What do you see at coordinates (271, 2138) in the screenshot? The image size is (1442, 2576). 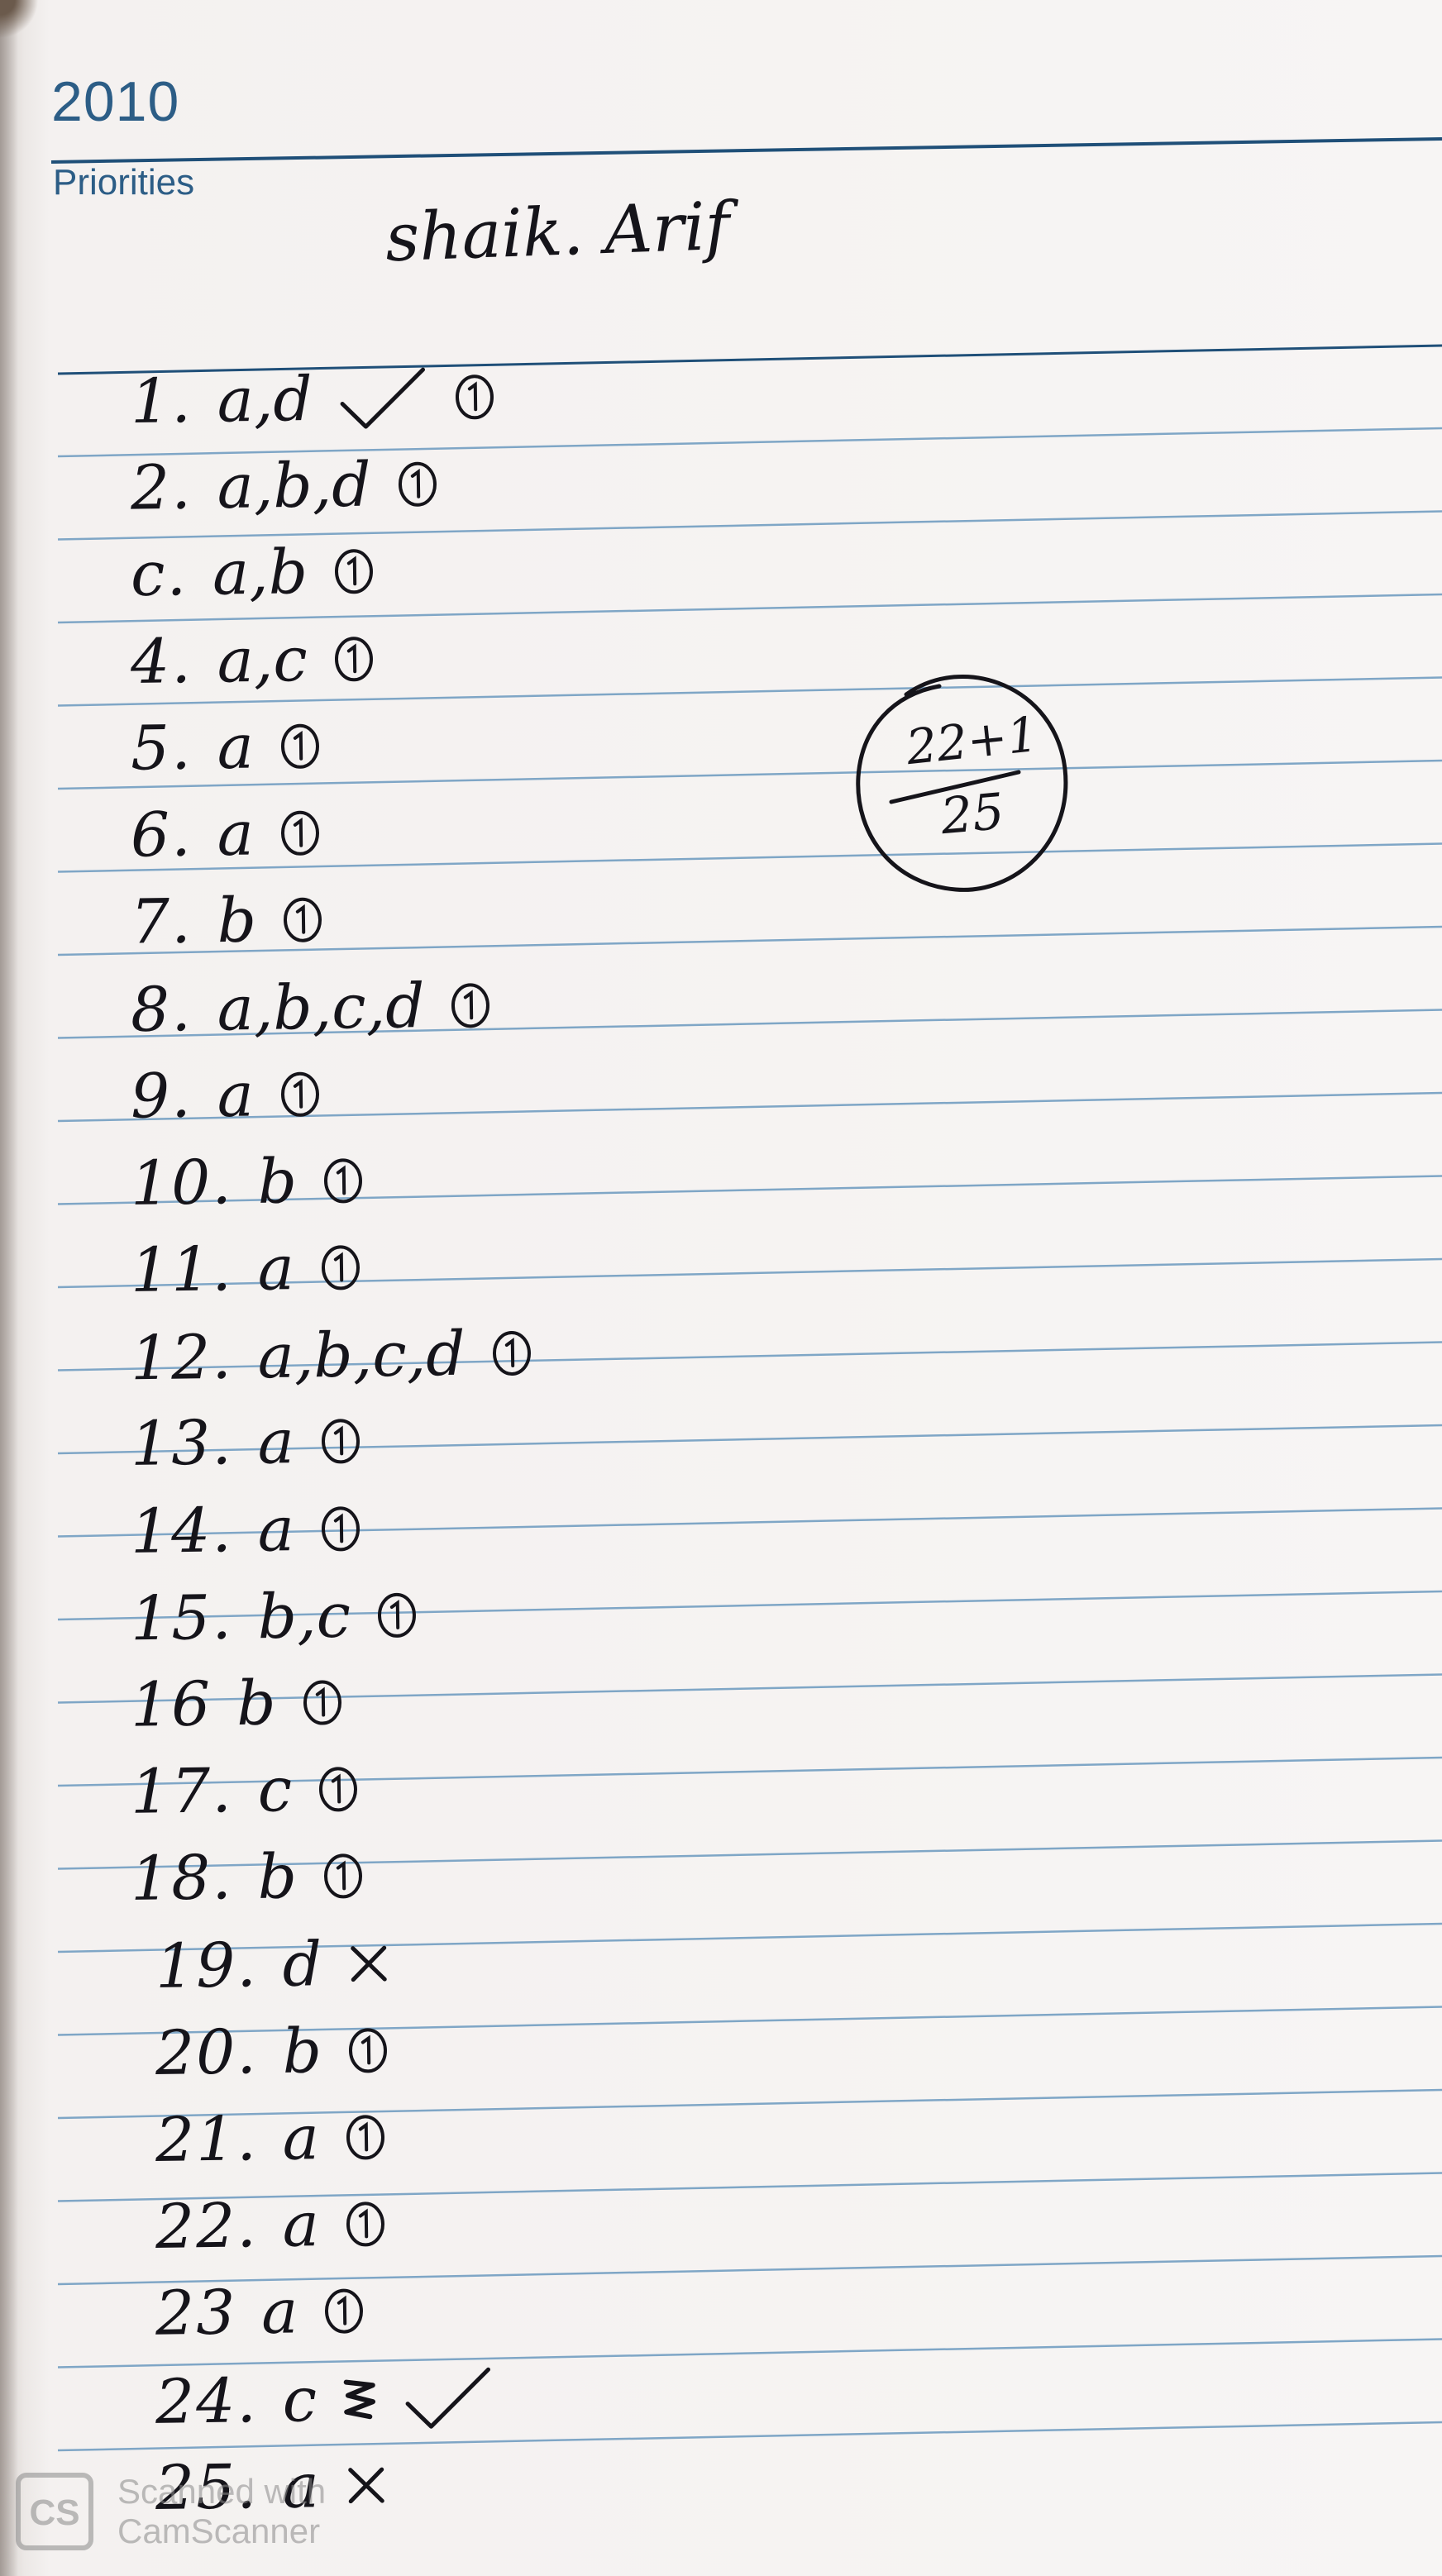 I see `answer-row: 21. a` at bounding box center [271, 2138].